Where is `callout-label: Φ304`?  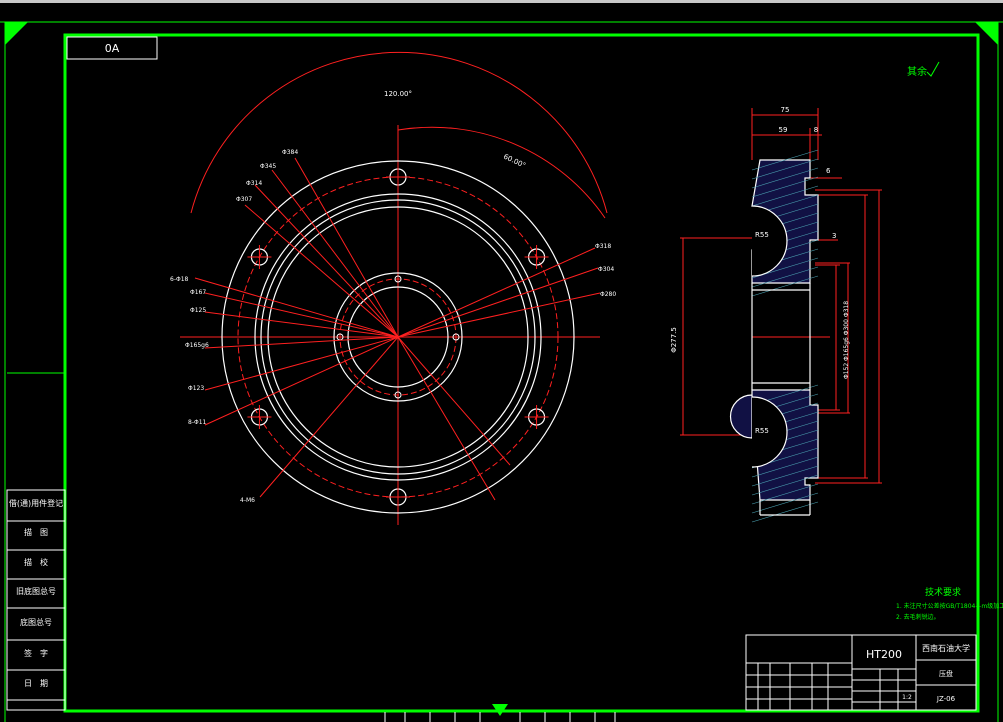
callout-label: Φ304 is located at coordinates (606, 269).